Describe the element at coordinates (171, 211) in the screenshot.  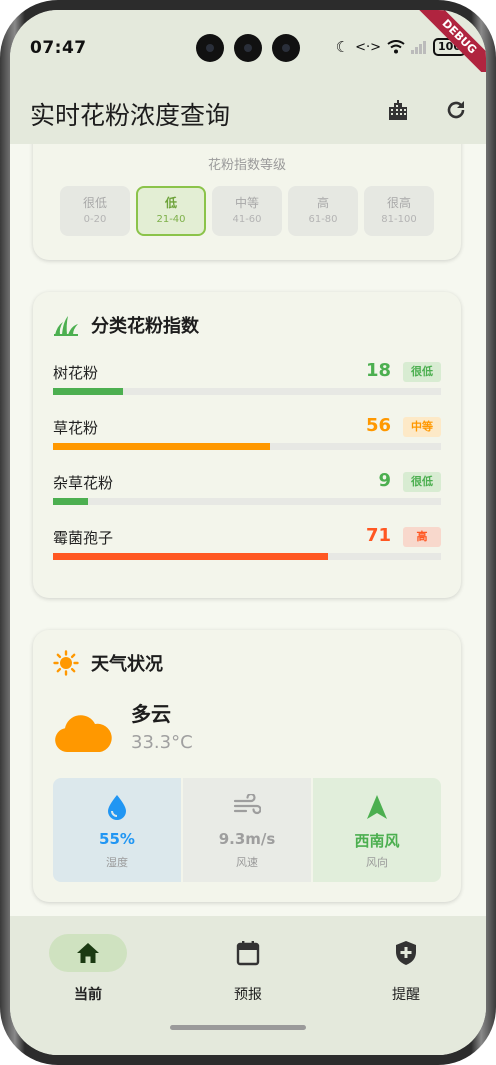
I see `level-chip-low: 低 21-40` at that location.